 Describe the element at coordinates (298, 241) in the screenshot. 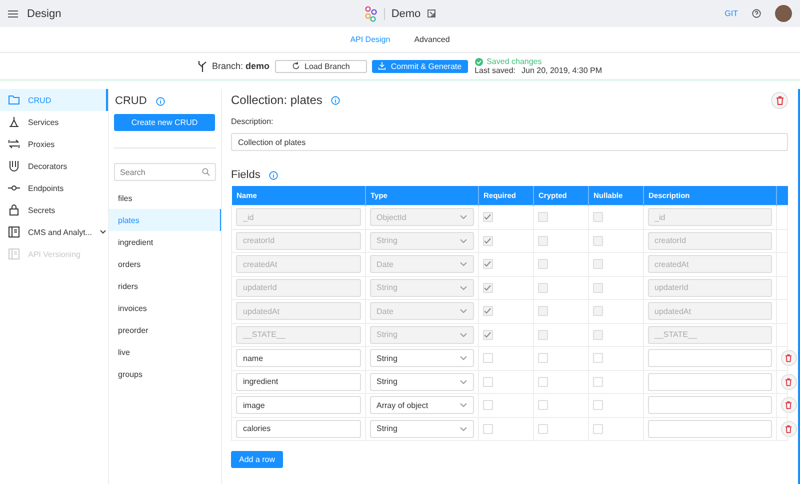

I see `name-field: creatorId` at that location.